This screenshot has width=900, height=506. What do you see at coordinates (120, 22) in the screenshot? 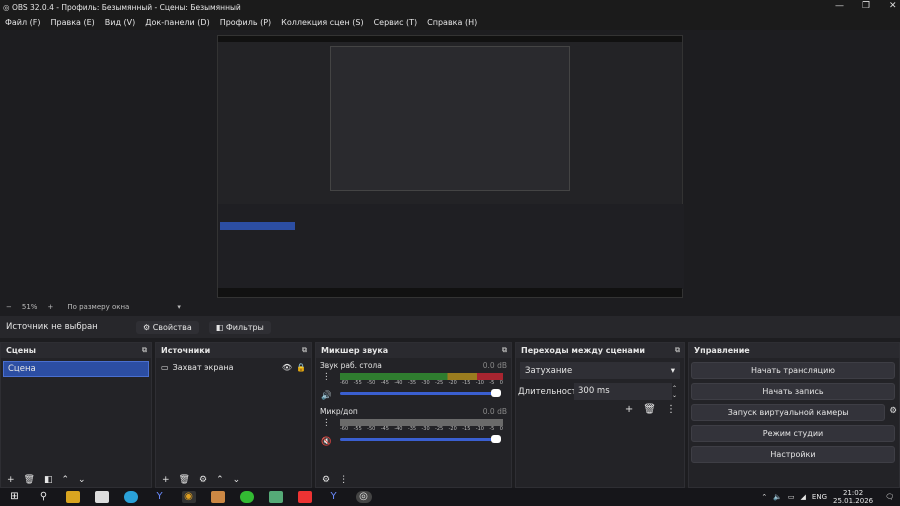
I see `menu-view: Вид (V)` at bounding box center [120, 22].